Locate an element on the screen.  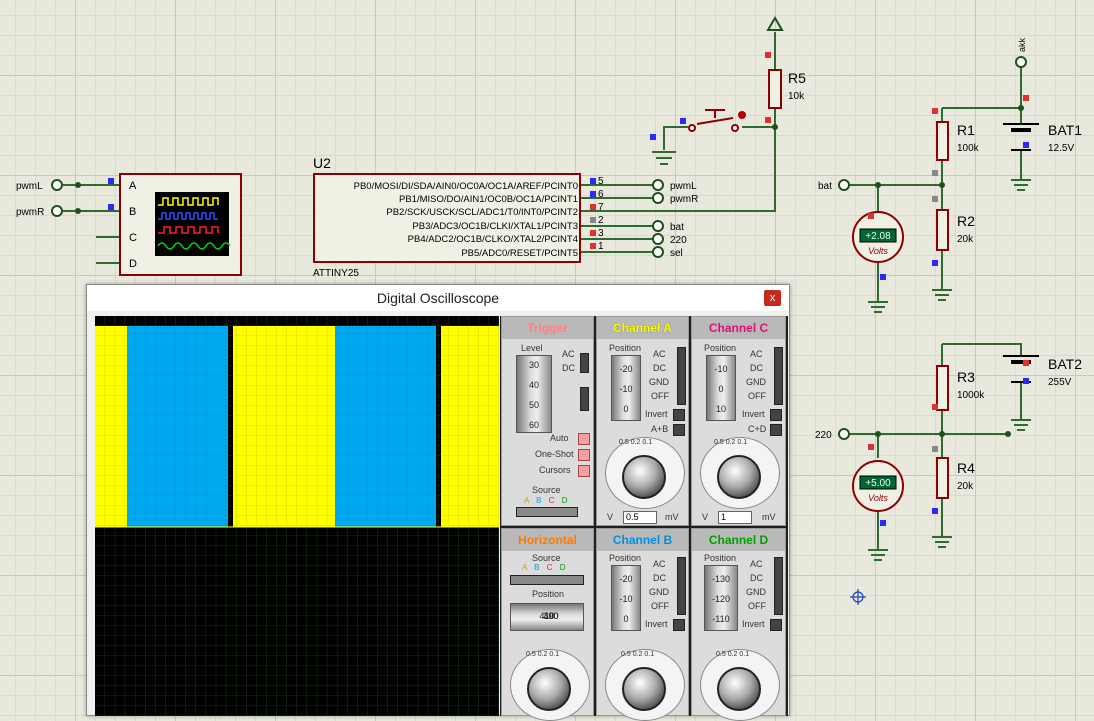
htick-3: 390 is located at coordinates (551, 616).